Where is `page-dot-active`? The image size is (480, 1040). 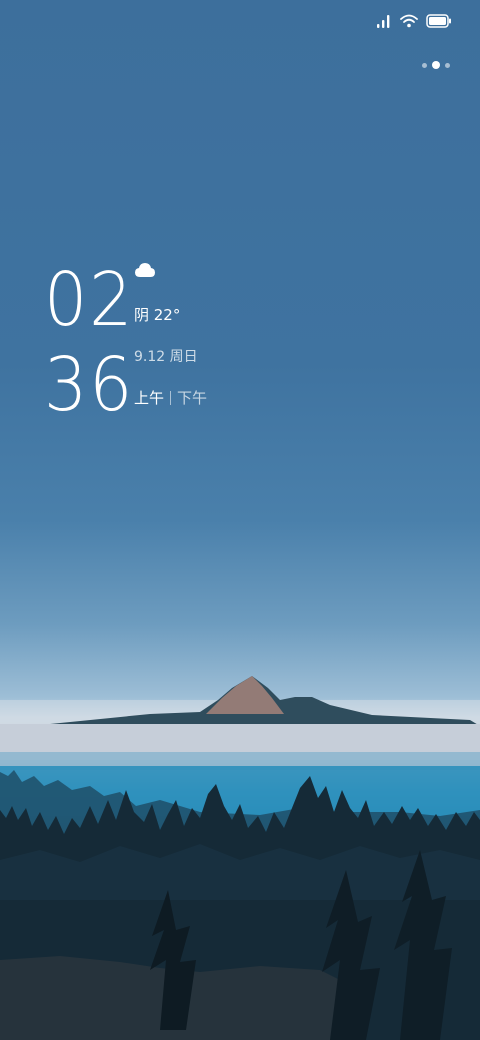
page-dot-active is located at coordinates (436, 65).